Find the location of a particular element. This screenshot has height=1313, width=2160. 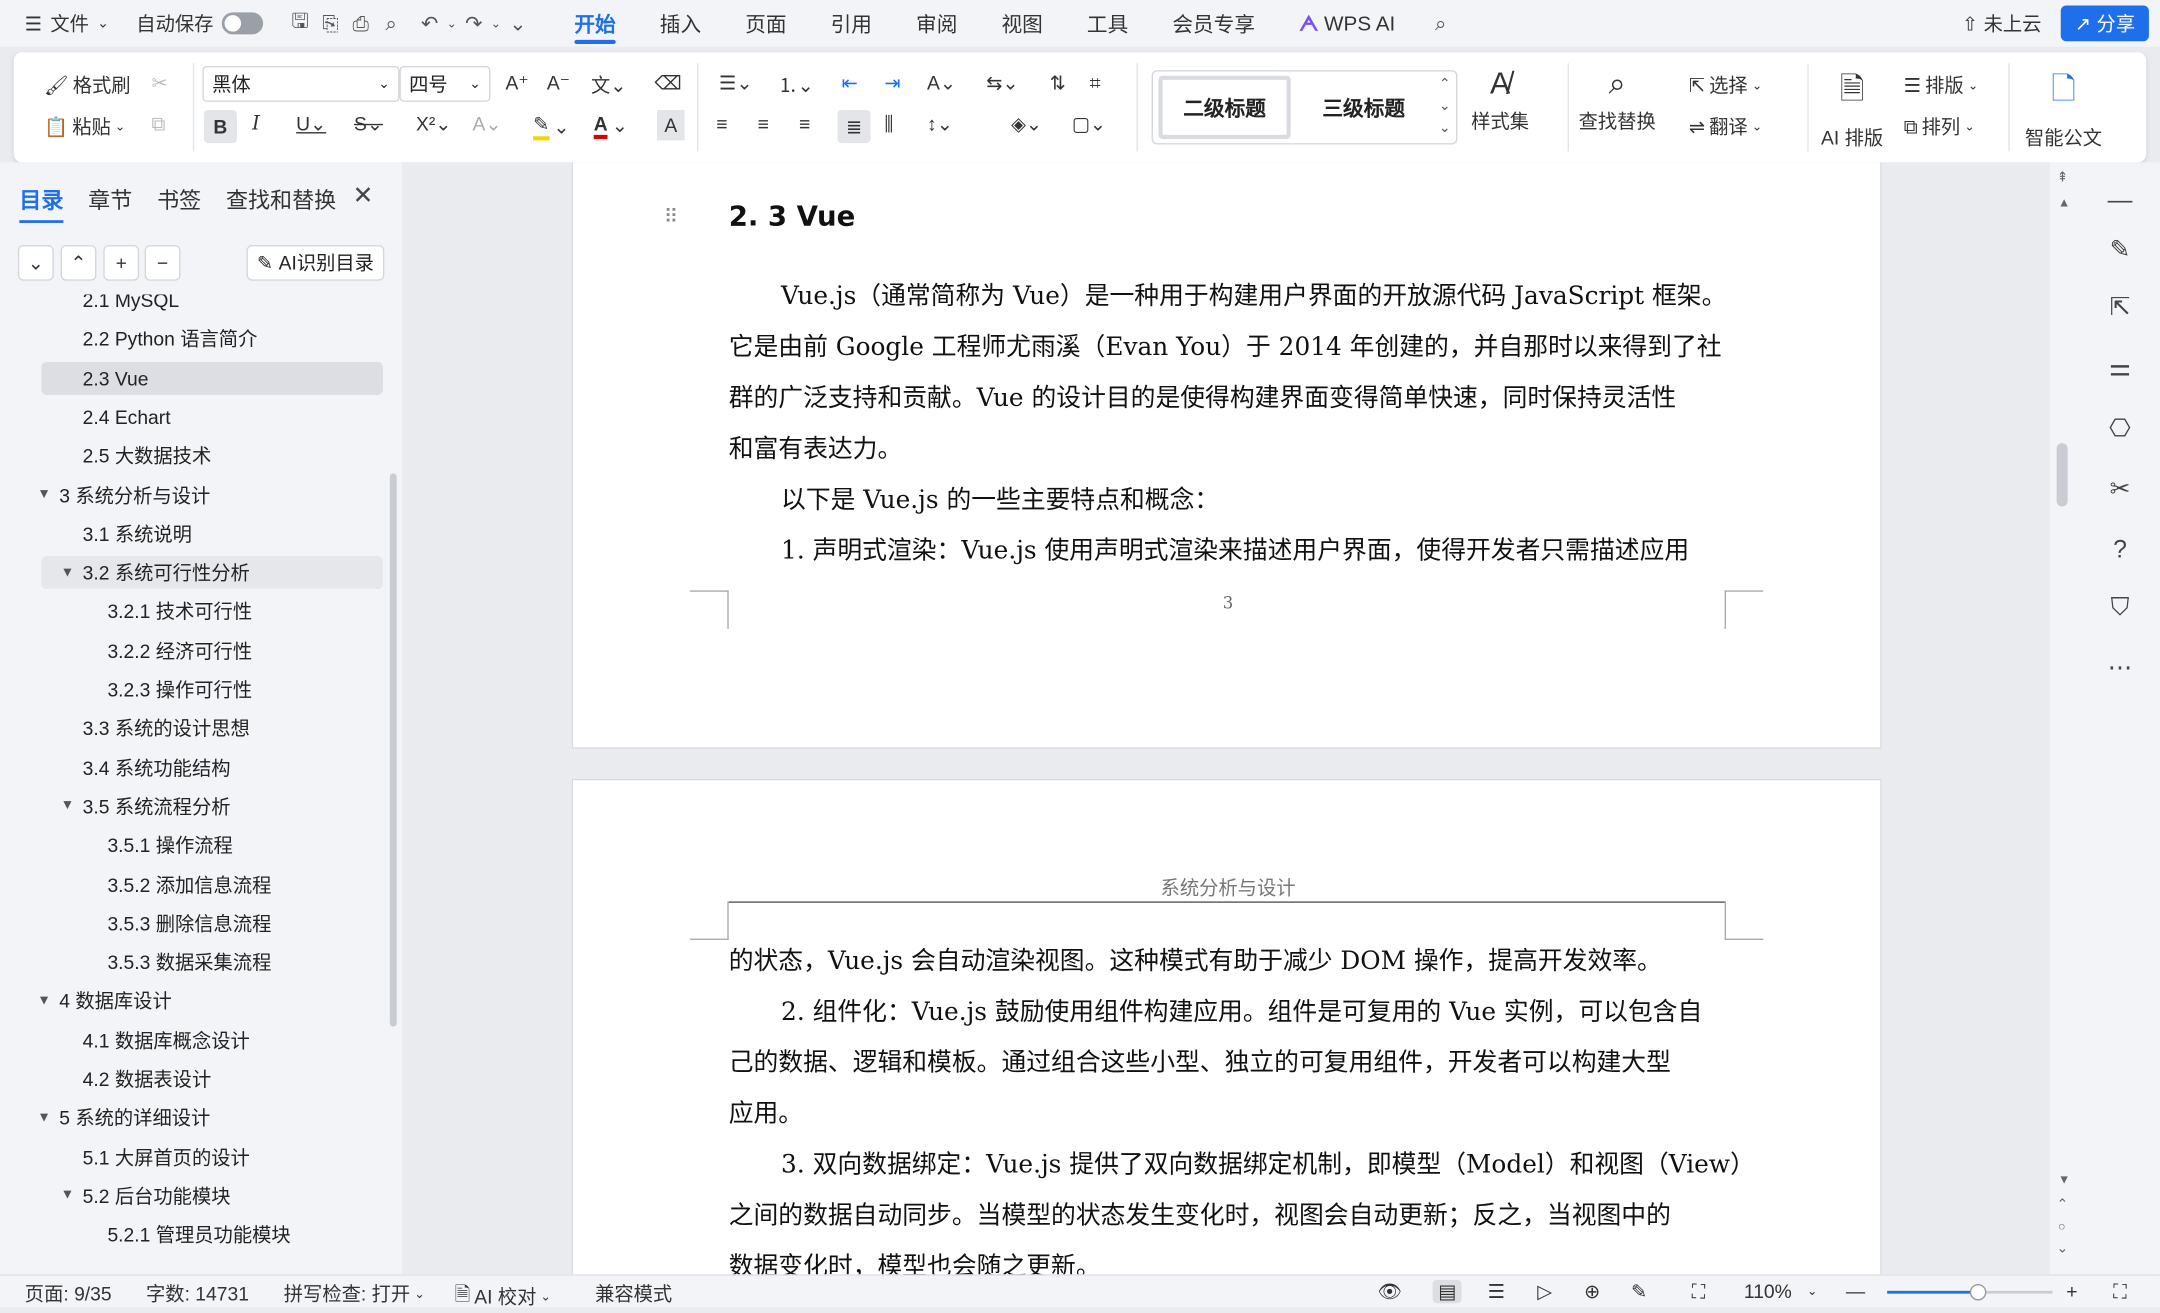

toc-item: ▼ 3 系统分析与设计 is located at coordinates (210, 494).